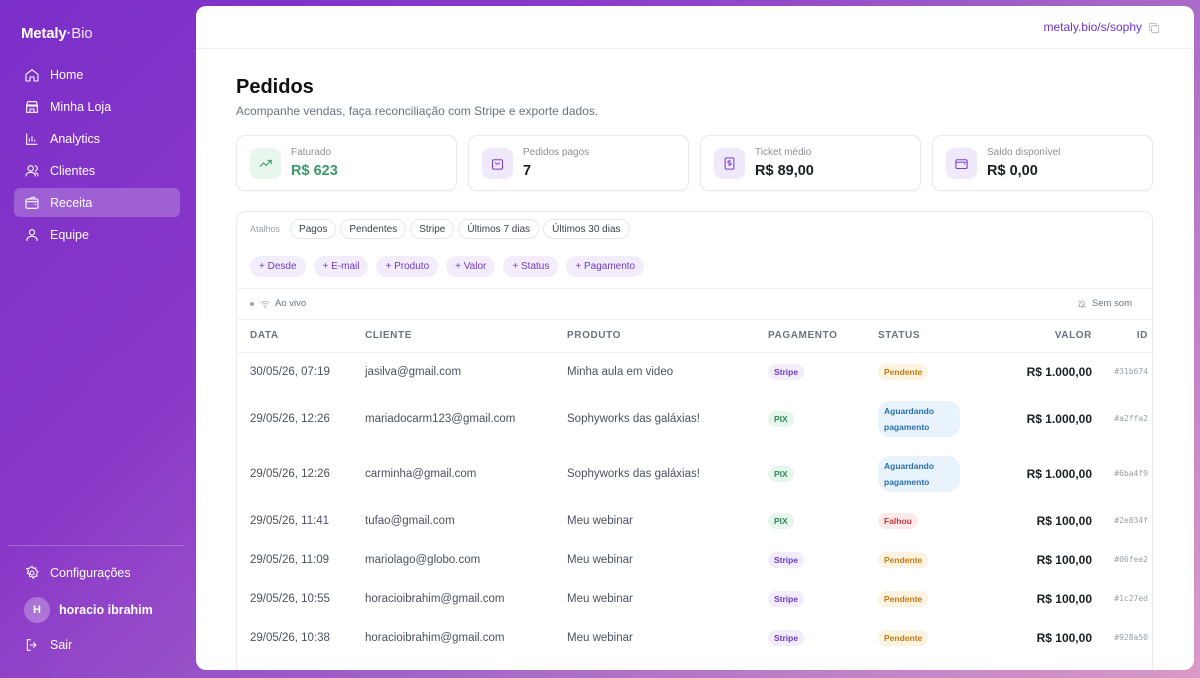 The image size is (1200, 678). Describe the element at coordinates (314, 171) in the screenshot. I see `stat-value: R$ 623` at that location.